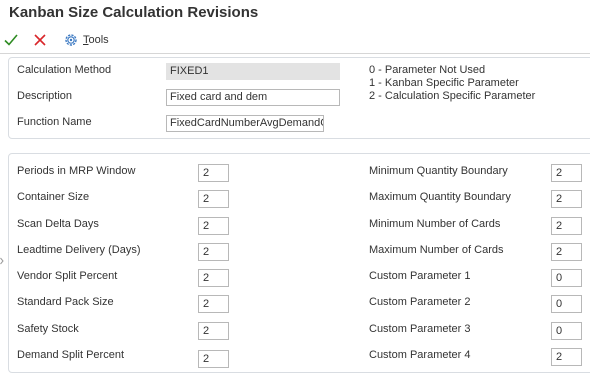 This screenshot has height=377, width=590. I want to click on toolbar: Tools, so click(295, 40).